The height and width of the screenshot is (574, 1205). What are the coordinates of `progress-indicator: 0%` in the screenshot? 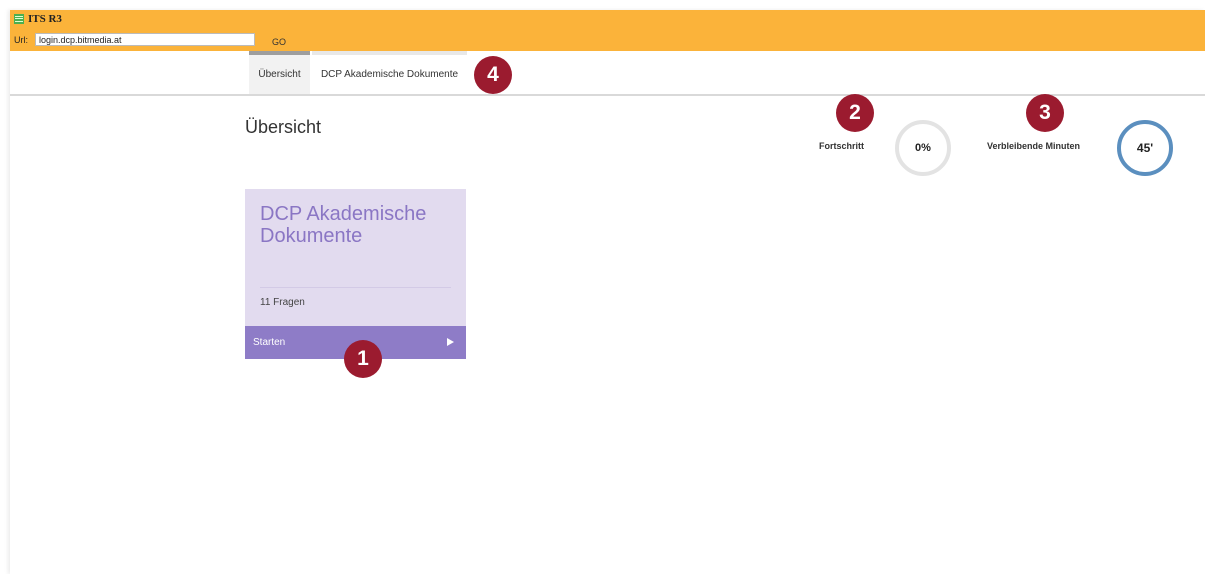 It's located at (923, 148).